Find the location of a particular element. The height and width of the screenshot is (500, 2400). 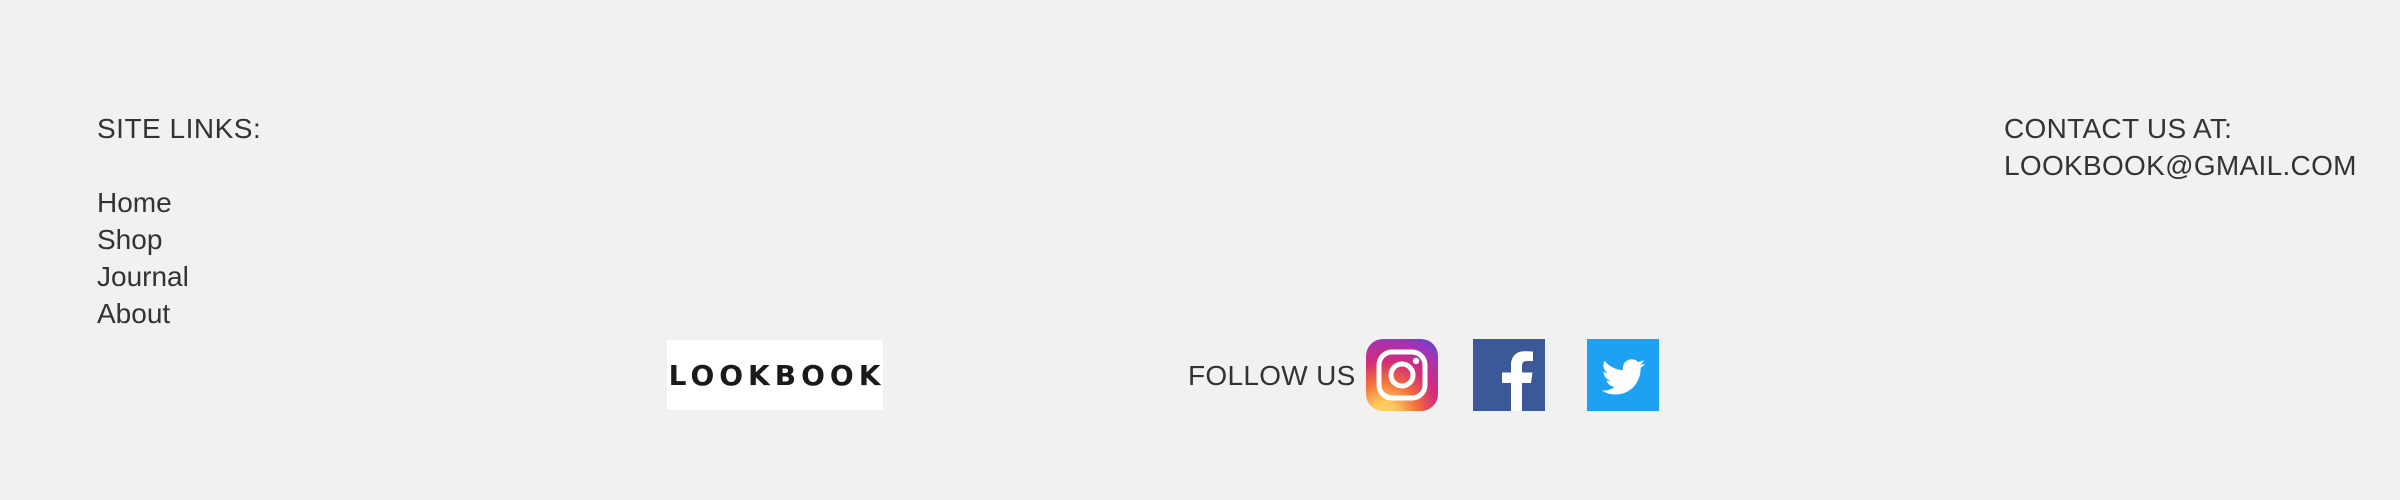

footer-link-home: Home is located at coordinates (179, 202).